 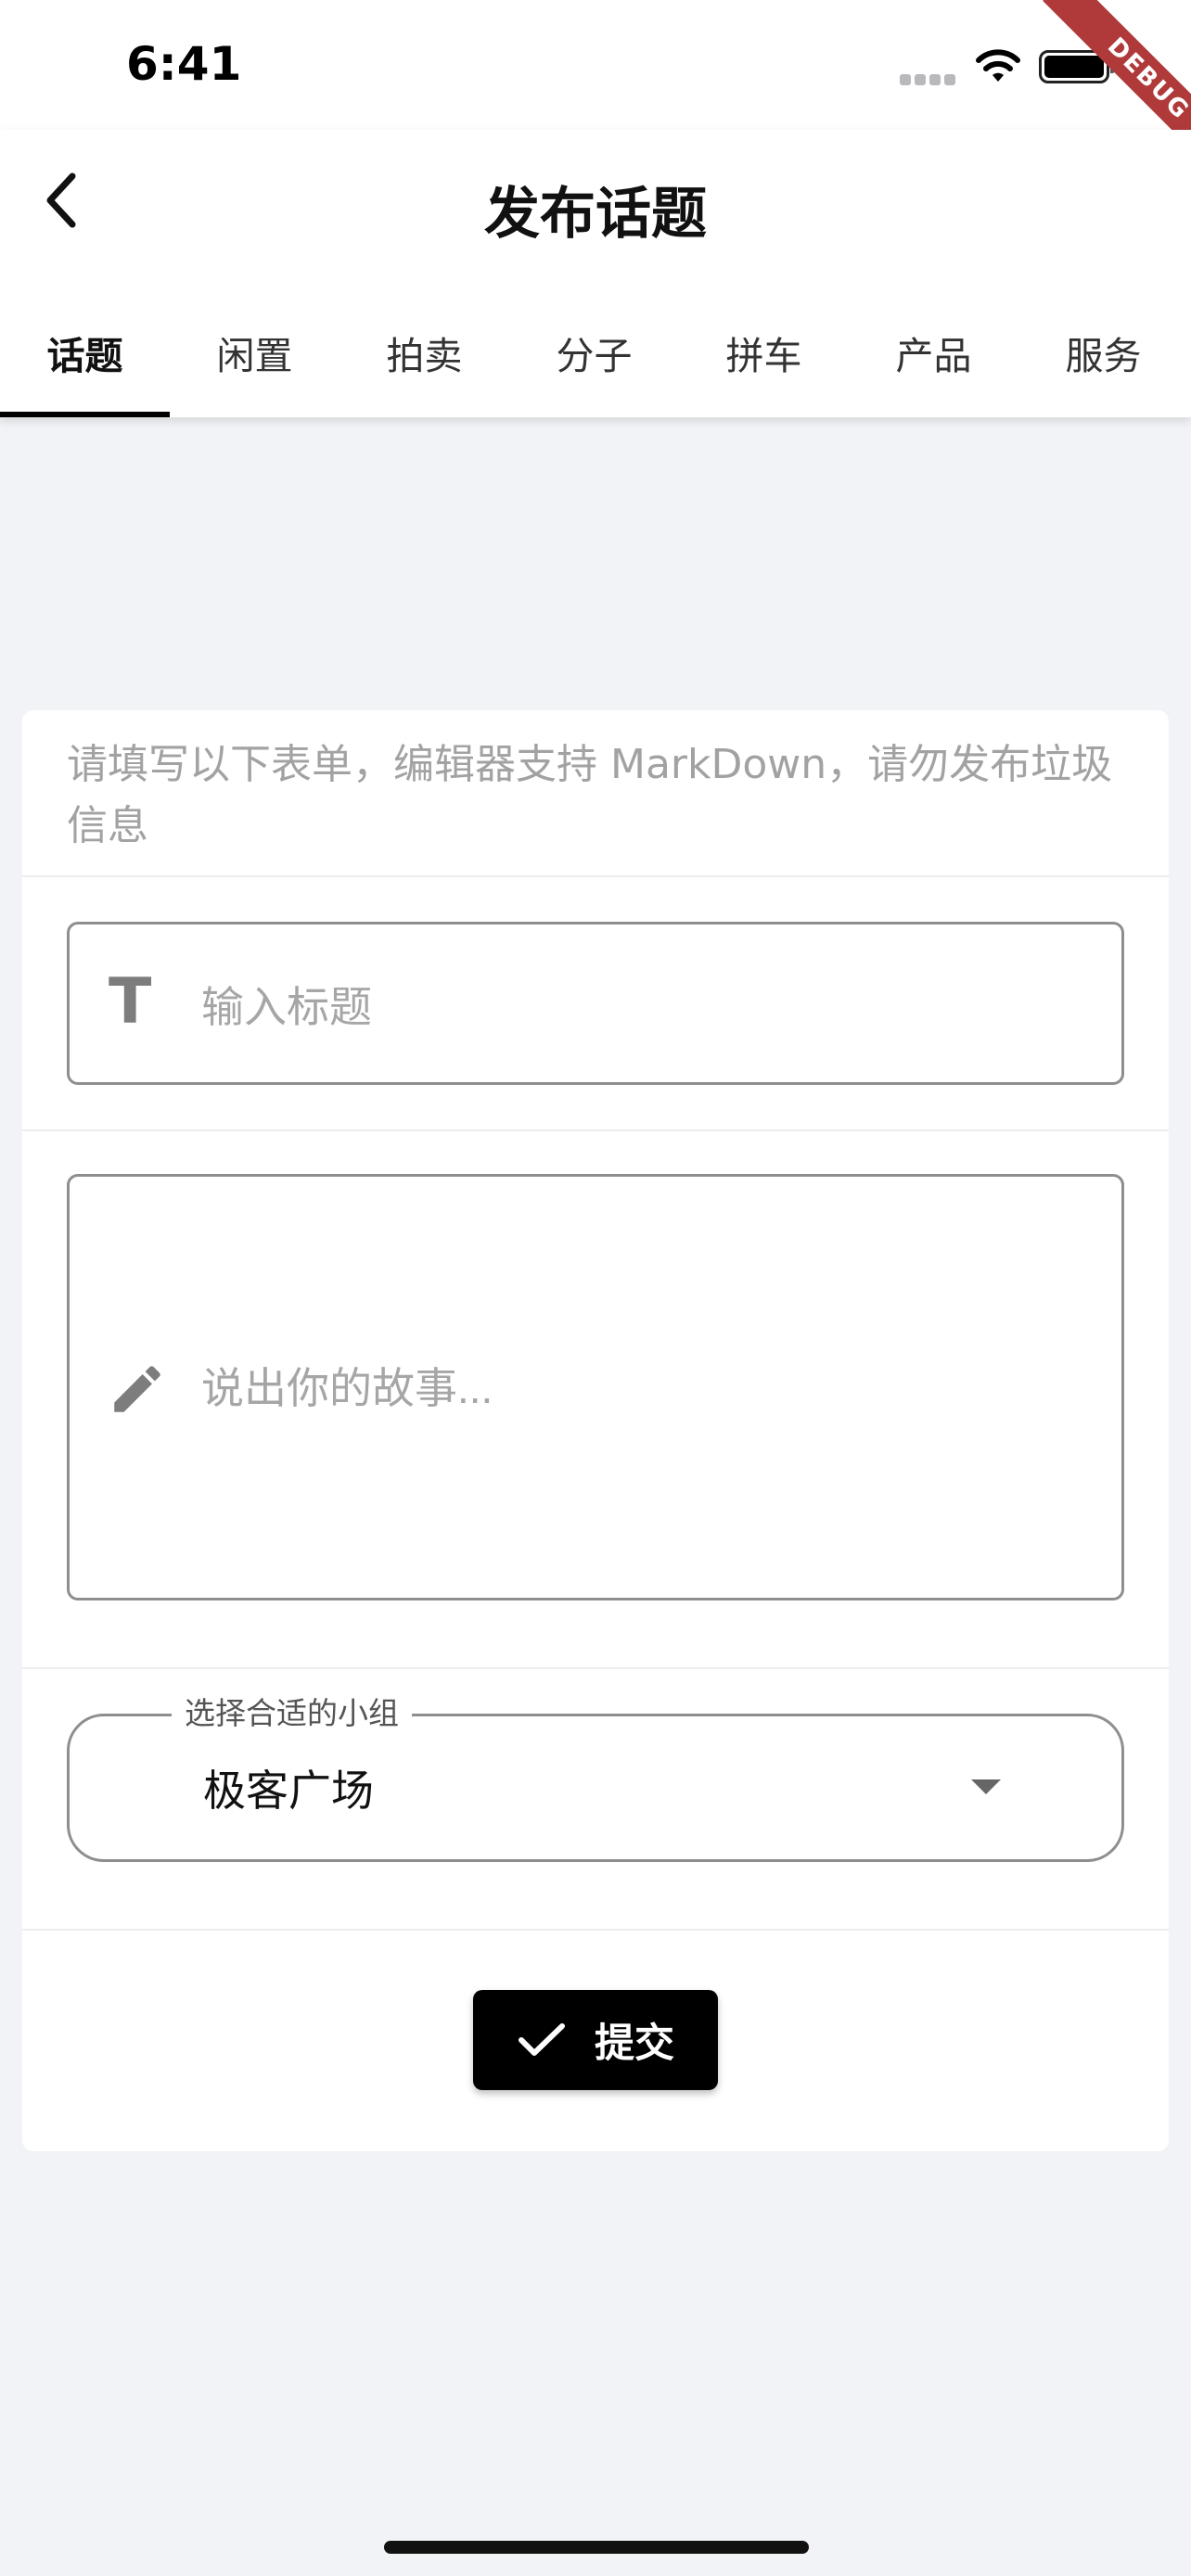 What do you see at coordinates (595, 214) in the screenshot?
I see `page-title: 发布话题` at bounding box center [595, 214].